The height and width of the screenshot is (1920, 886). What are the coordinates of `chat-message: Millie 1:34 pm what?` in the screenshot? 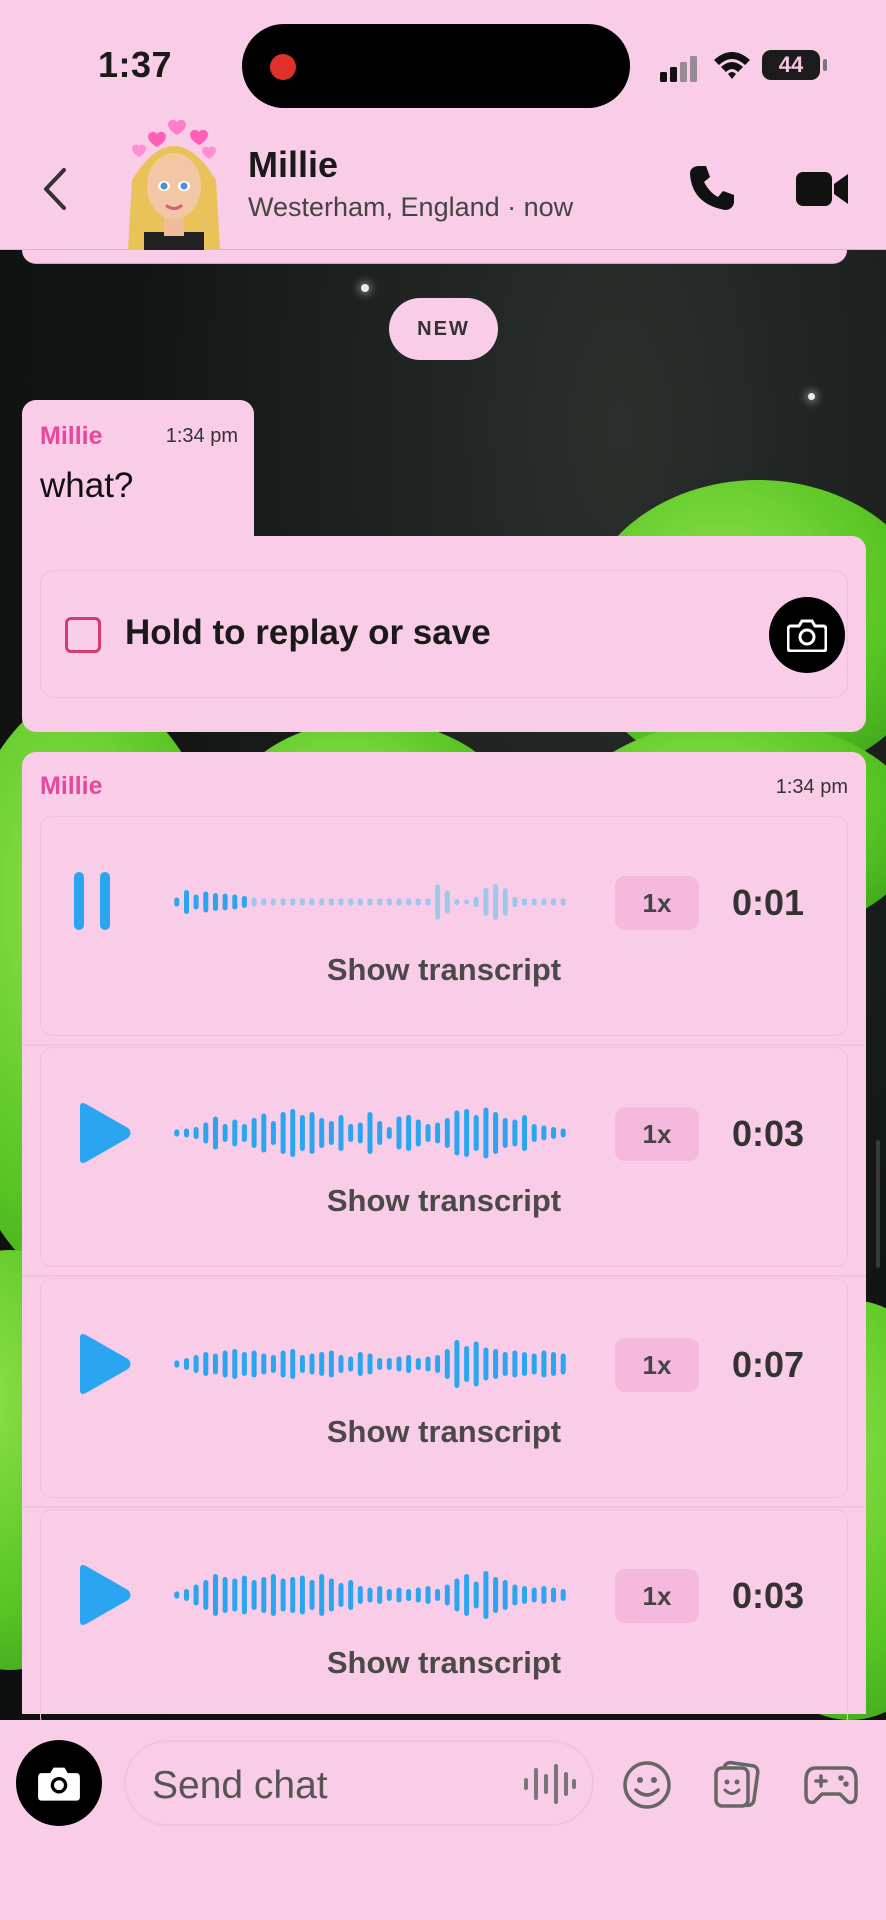 It's located at (138, 468).